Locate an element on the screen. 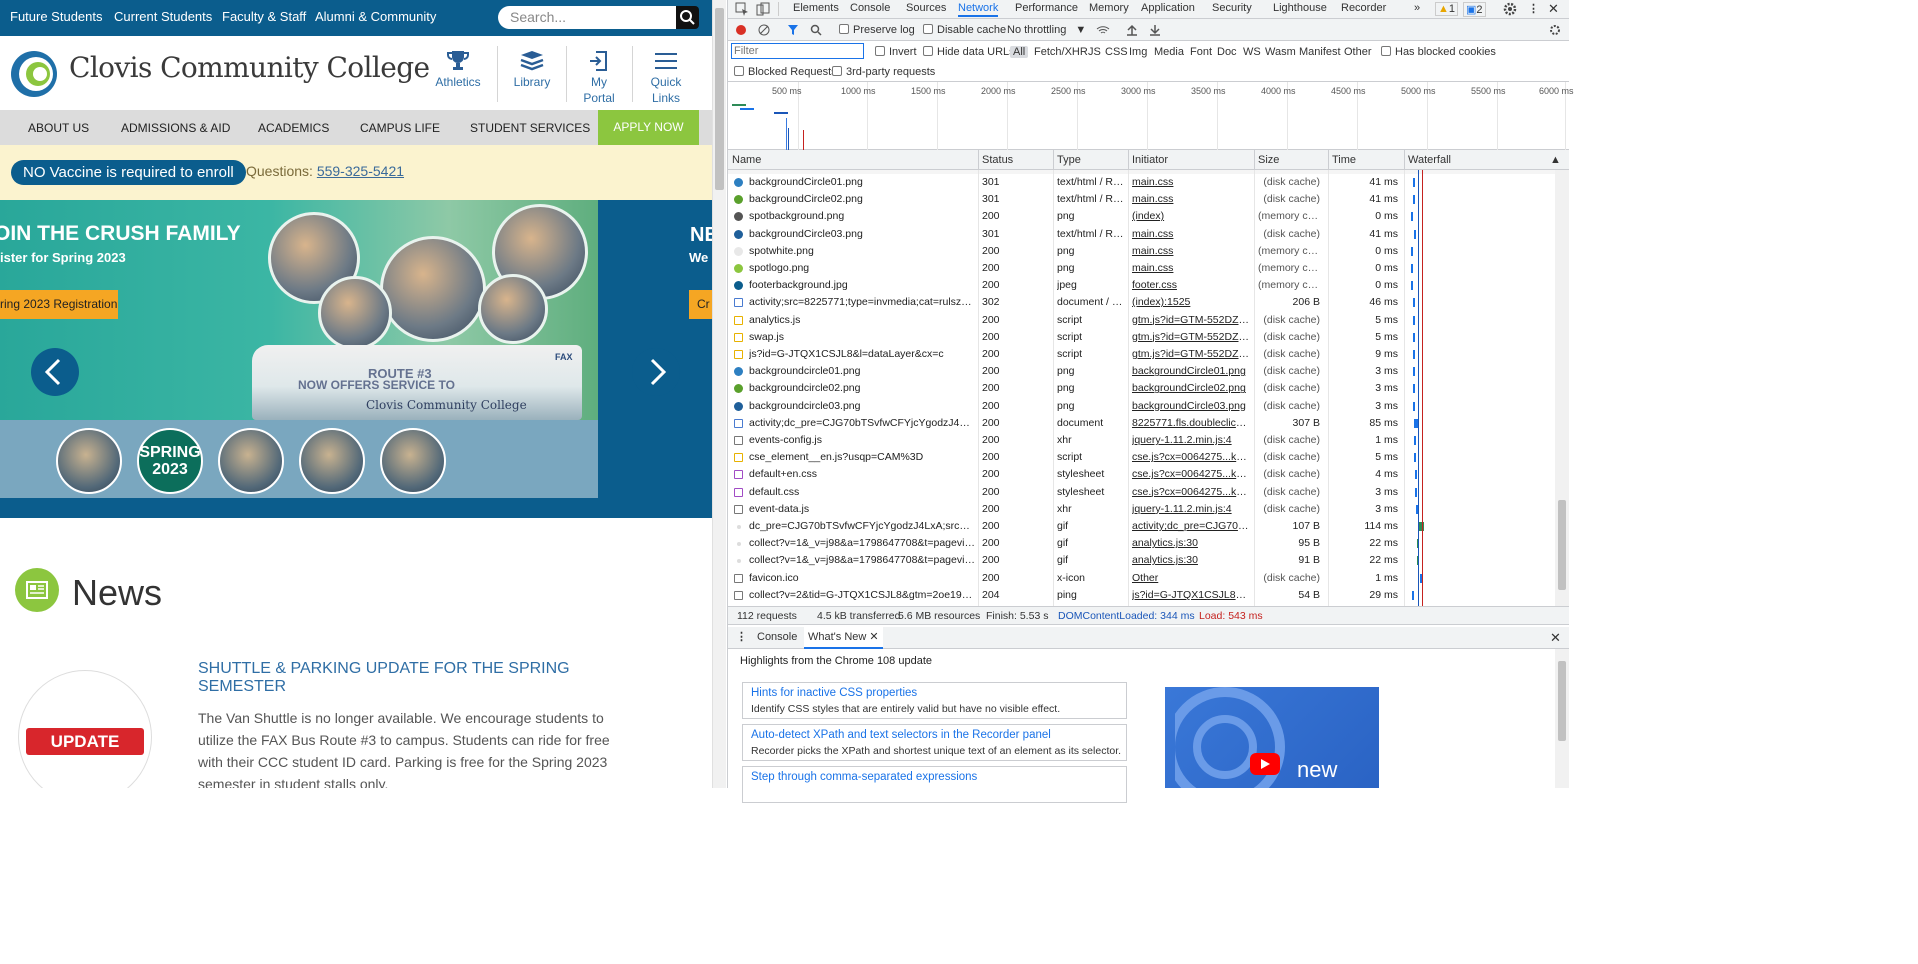 The height and width of the screenshot is (964, 1918). col-size-header: Size is located at coordinates (1268, 160).